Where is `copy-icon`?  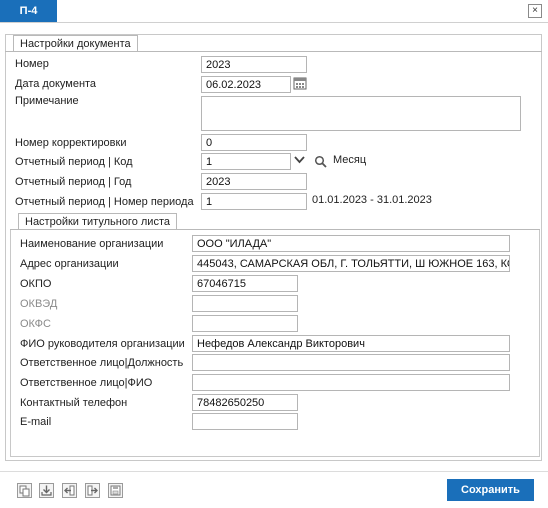
copy-icon is located at coordinates (24, 490).